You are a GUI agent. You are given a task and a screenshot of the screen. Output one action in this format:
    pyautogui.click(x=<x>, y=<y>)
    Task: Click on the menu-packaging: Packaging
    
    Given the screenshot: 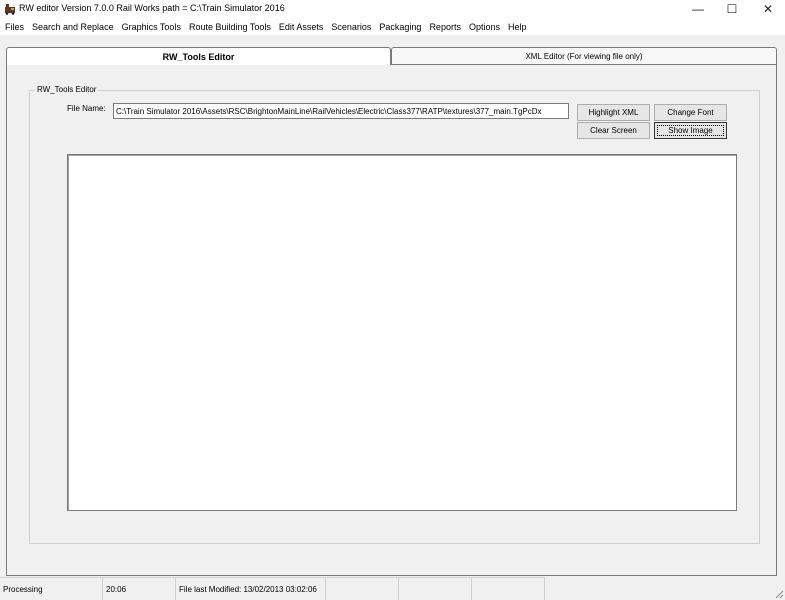 What is the action you would take?
    pyautogui.click(x=400, y=27)
    